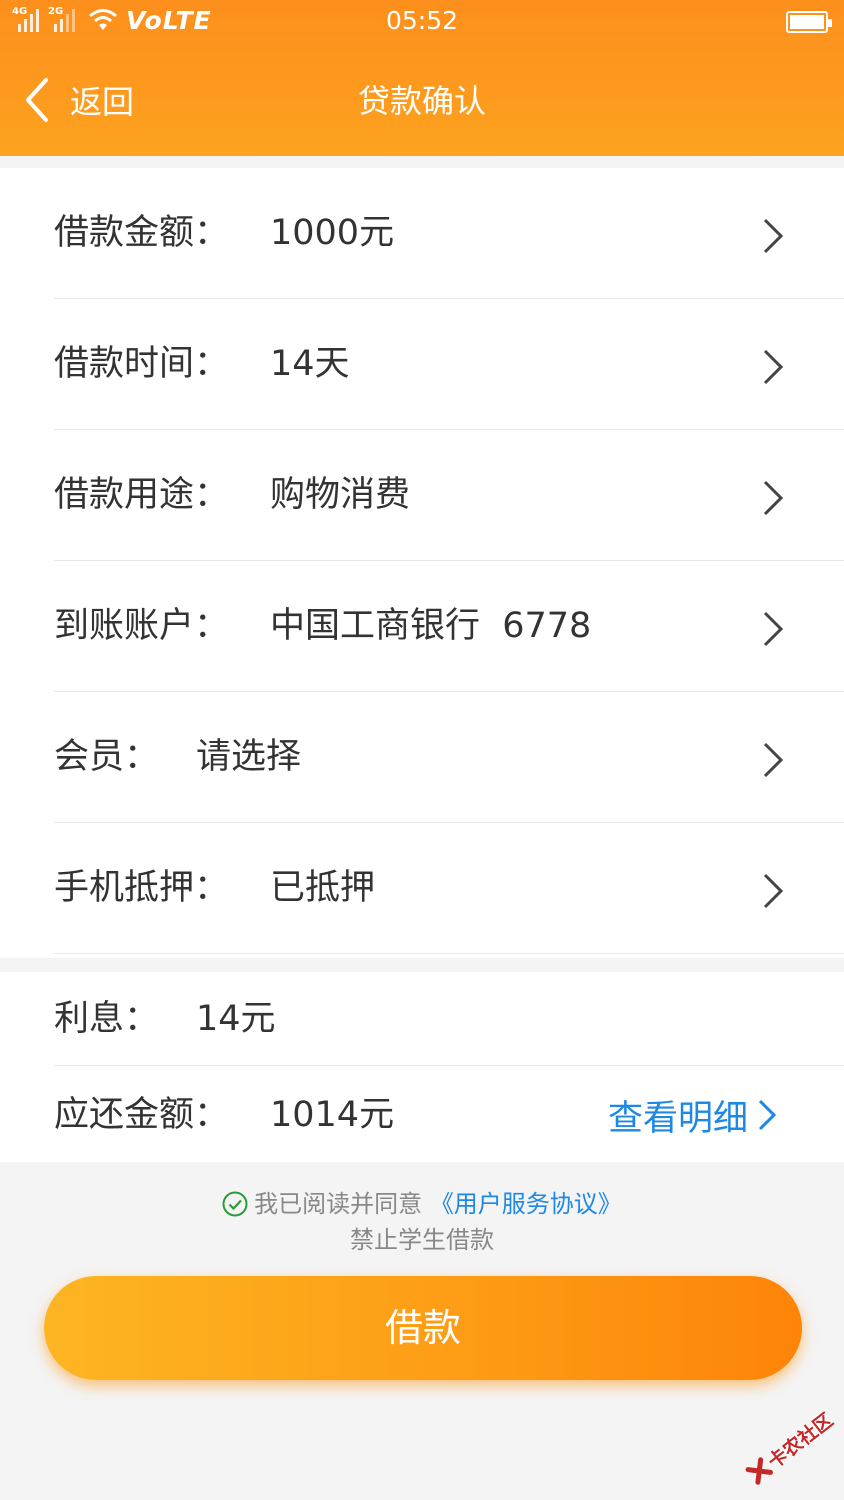  Describe the element at coordinates (323, 888) in the screenshot. I see `row-value: 已抵押` at that location.